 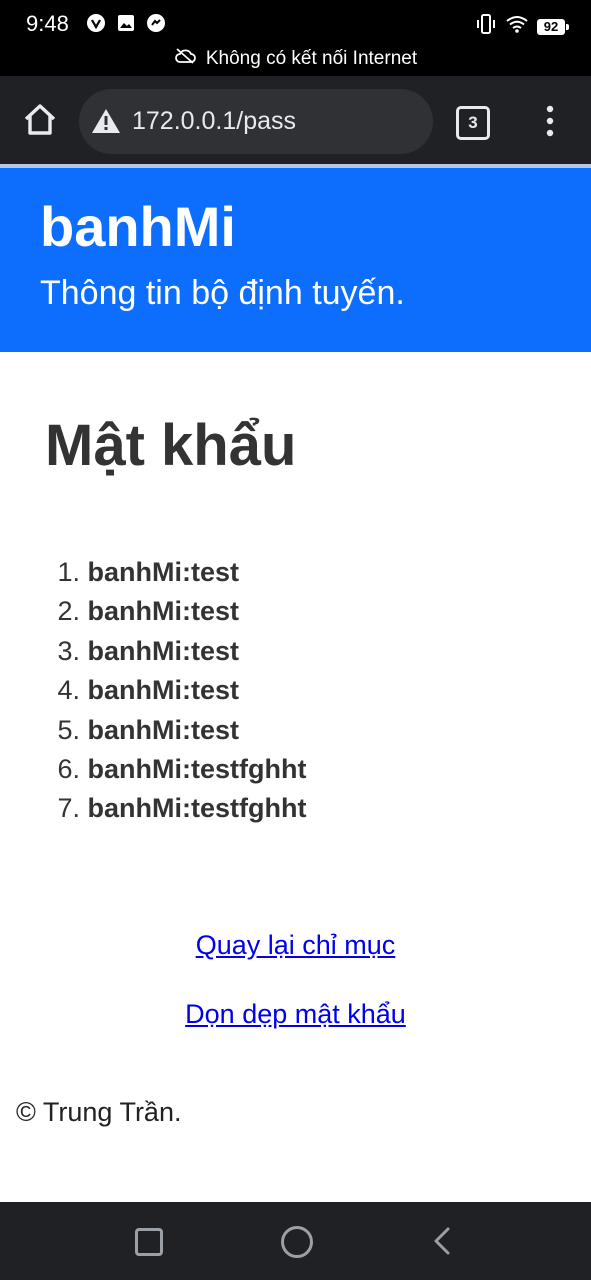 I want to click on back-chevron-icon, so click(x=442, y=1241).